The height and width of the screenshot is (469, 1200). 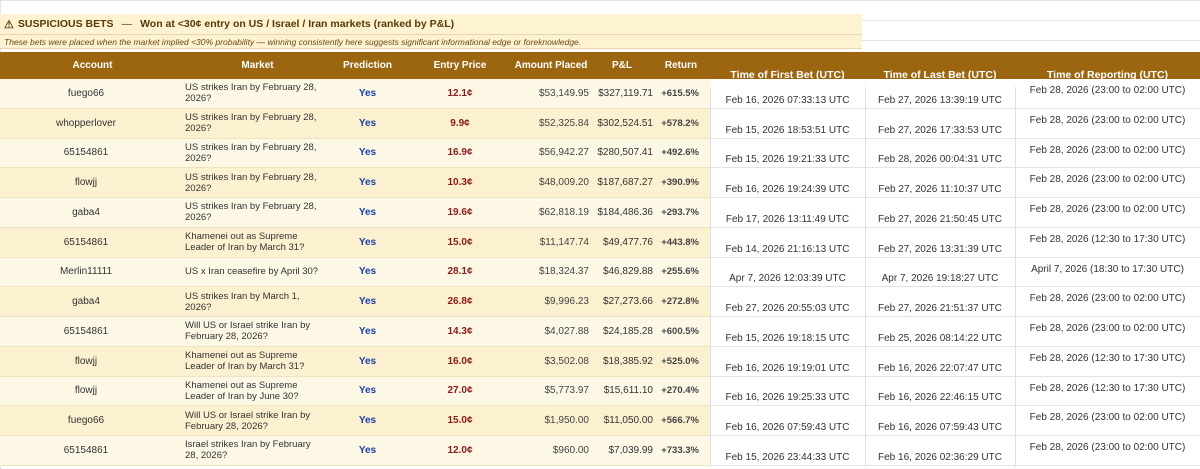 What do you see at coordinates (460, 391) in the screenshot?
I see `entry-price-cell: 27.0¢` at bounding box center [460, 391].